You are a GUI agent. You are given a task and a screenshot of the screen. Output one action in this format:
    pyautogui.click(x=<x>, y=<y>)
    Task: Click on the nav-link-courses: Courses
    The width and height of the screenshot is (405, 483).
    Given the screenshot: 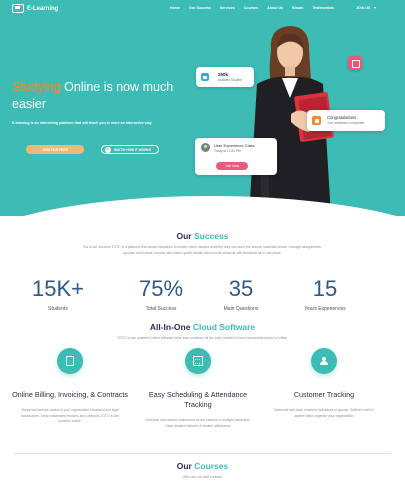 What is the action you would take?
    pyautogui.click(x=251, y=8)
    